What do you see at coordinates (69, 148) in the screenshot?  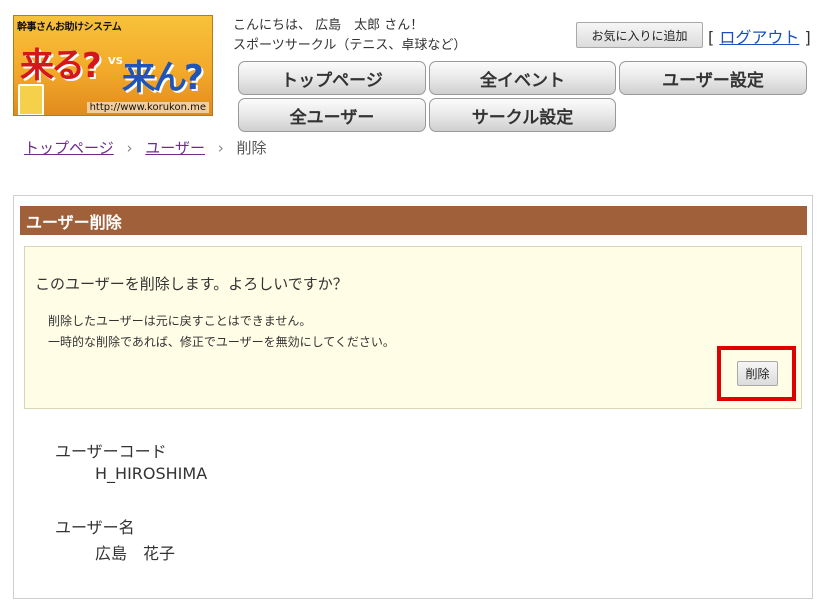 I see `breadcrumb-top-page: トップページ` at bounding box center [69, 148].